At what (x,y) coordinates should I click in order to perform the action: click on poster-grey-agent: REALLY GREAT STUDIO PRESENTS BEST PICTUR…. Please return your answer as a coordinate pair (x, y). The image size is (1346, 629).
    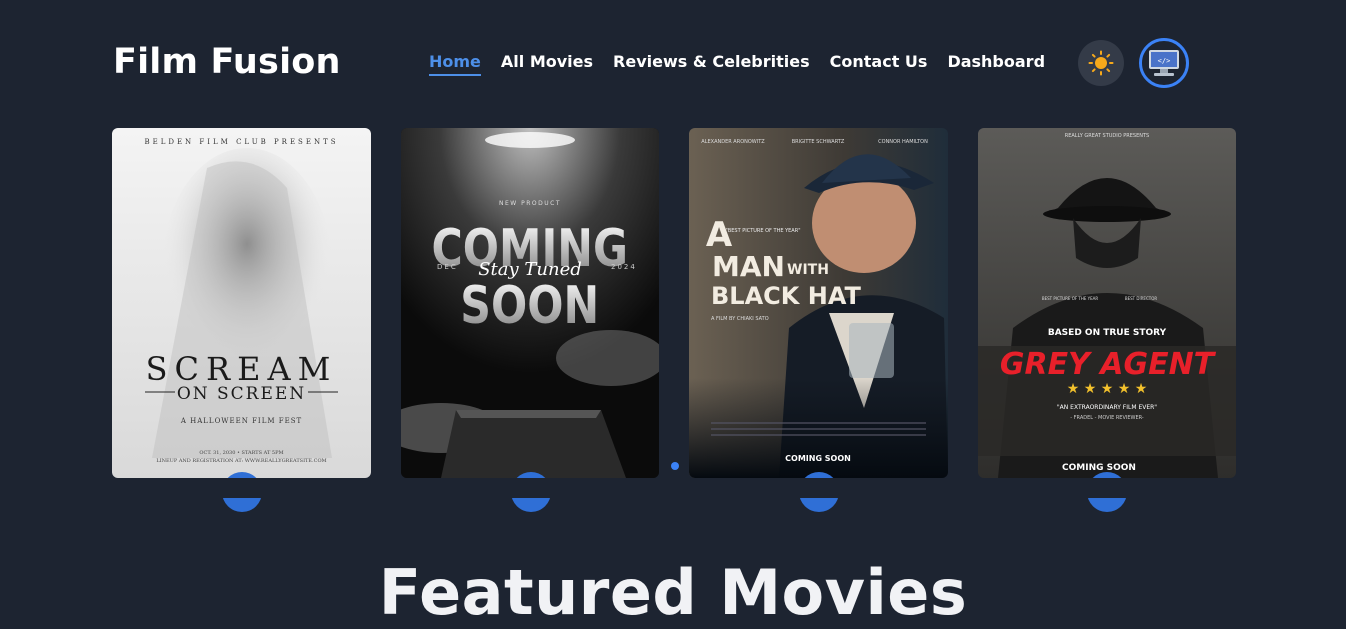
    Looking at the image, I should click on (1107, 303).